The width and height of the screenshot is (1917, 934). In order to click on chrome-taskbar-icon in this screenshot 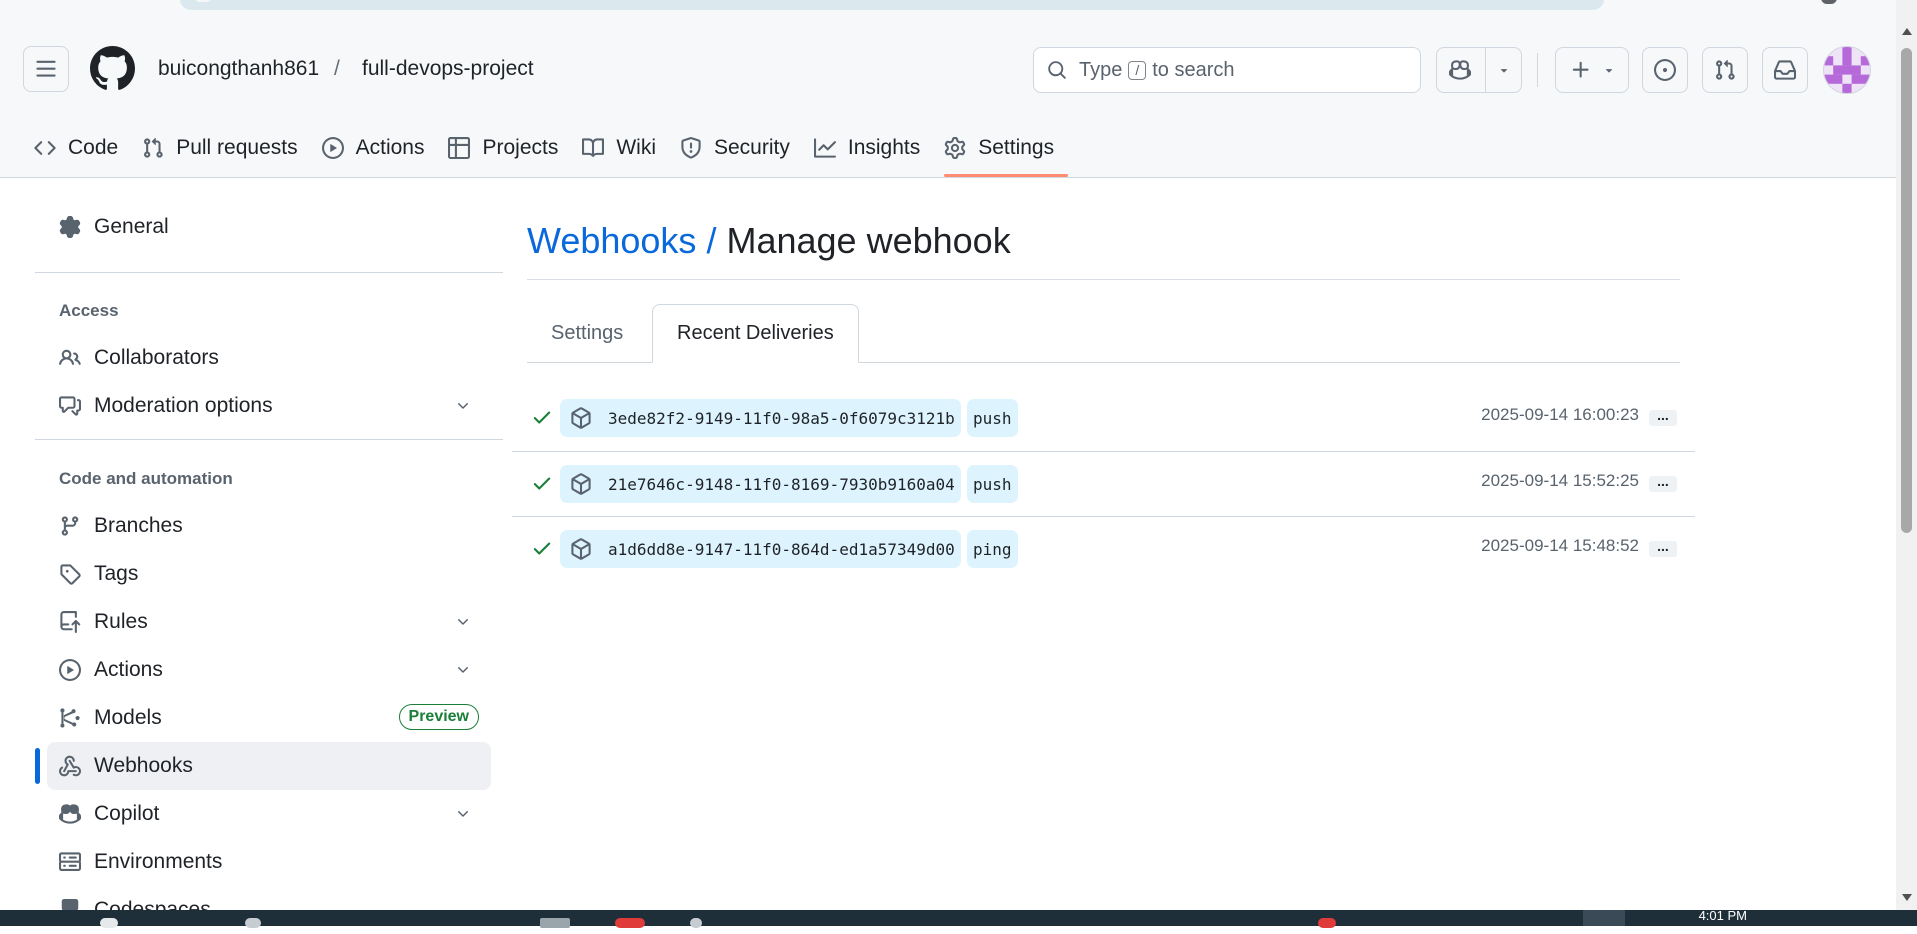, I will do `click(1327, 923)`.